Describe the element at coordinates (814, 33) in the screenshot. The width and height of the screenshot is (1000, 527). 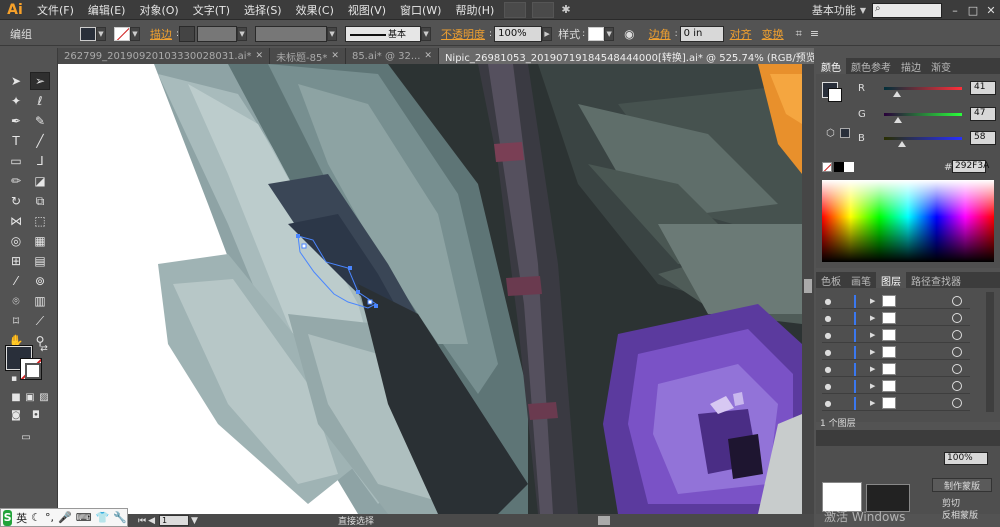
I see `panel-menu-icon: ≡` at that location.